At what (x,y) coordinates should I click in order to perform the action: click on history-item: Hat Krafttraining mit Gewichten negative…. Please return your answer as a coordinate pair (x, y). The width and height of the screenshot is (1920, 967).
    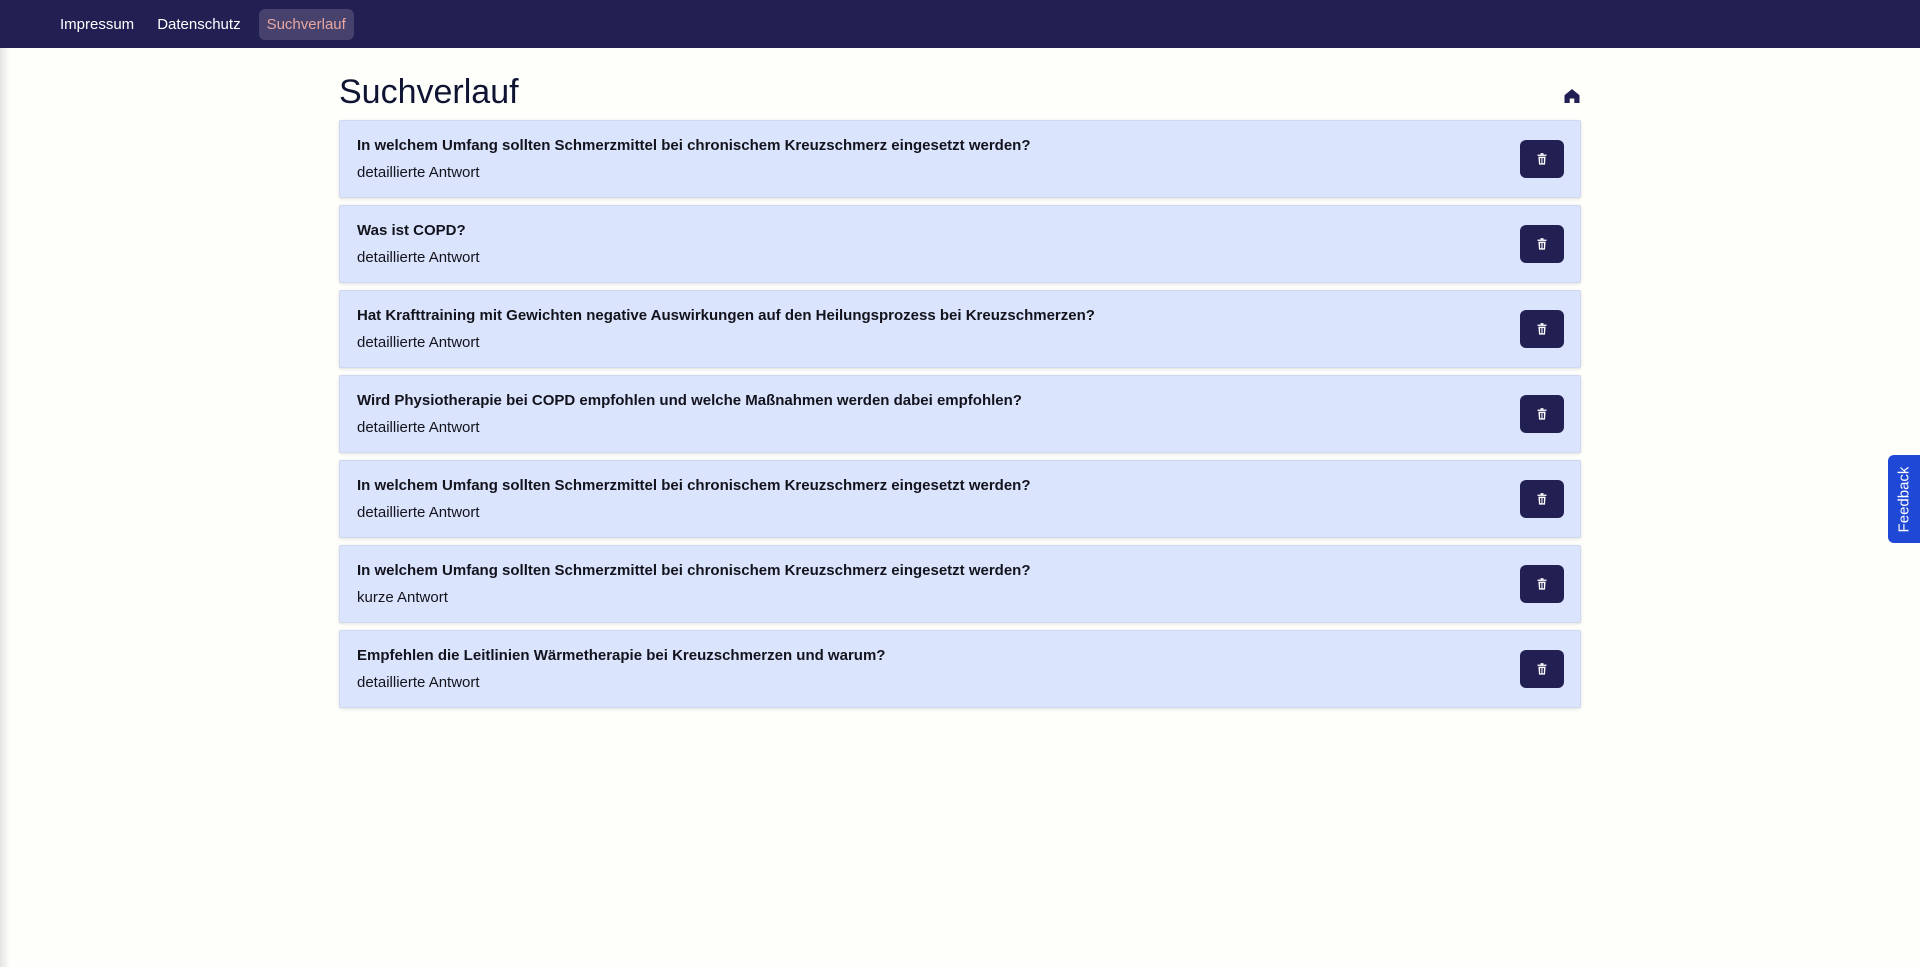
    Looking at the image, I should click on (960, 329).